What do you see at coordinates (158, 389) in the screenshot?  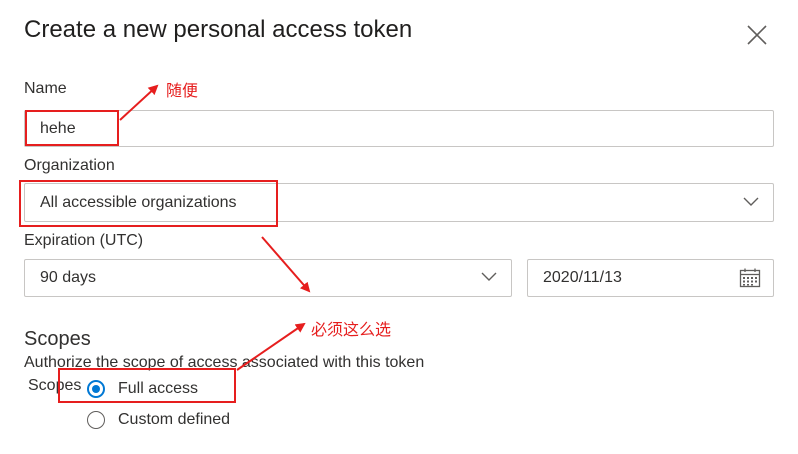 I see `radio-full-access-label: Full access` at bounding box center [158, 389].